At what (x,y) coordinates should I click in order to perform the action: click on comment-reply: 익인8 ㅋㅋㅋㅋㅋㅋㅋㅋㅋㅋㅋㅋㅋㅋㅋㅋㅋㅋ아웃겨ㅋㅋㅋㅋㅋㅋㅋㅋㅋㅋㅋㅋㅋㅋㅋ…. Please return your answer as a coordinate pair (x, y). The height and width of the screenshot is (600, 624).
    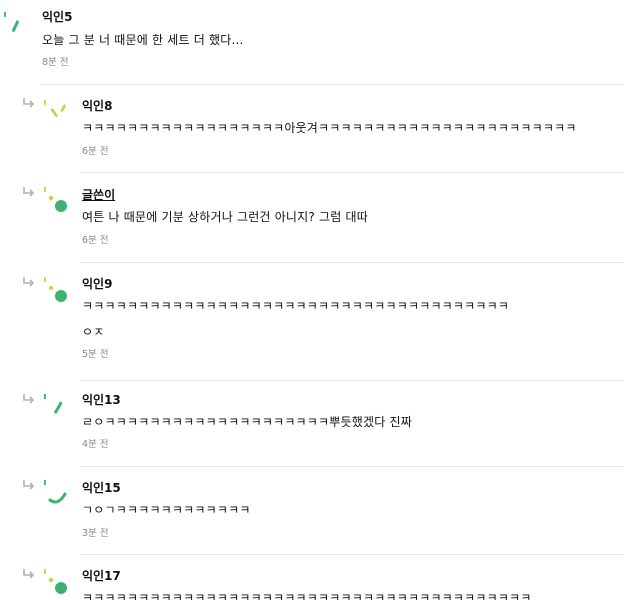
    Looking at the image, I should click on (312, 128).